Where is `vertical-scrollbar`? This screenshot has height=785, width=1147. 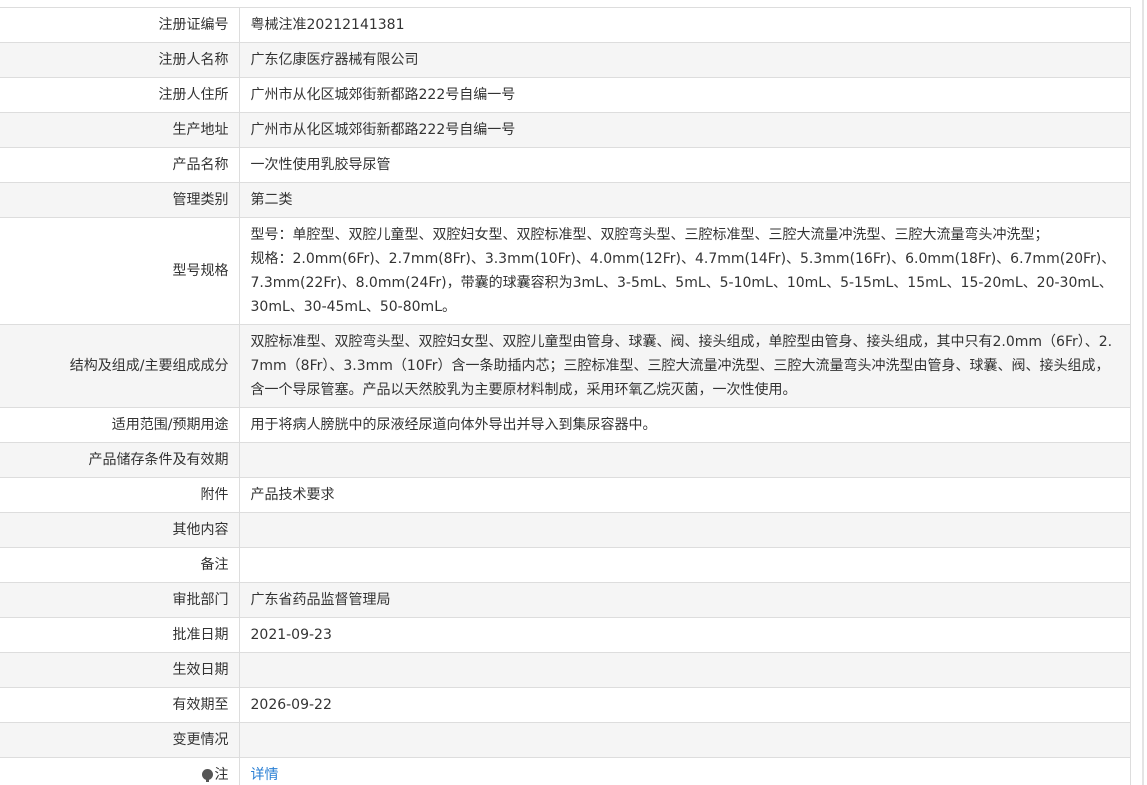 vertical-scrollbar is located at coordinates (1140, 392).